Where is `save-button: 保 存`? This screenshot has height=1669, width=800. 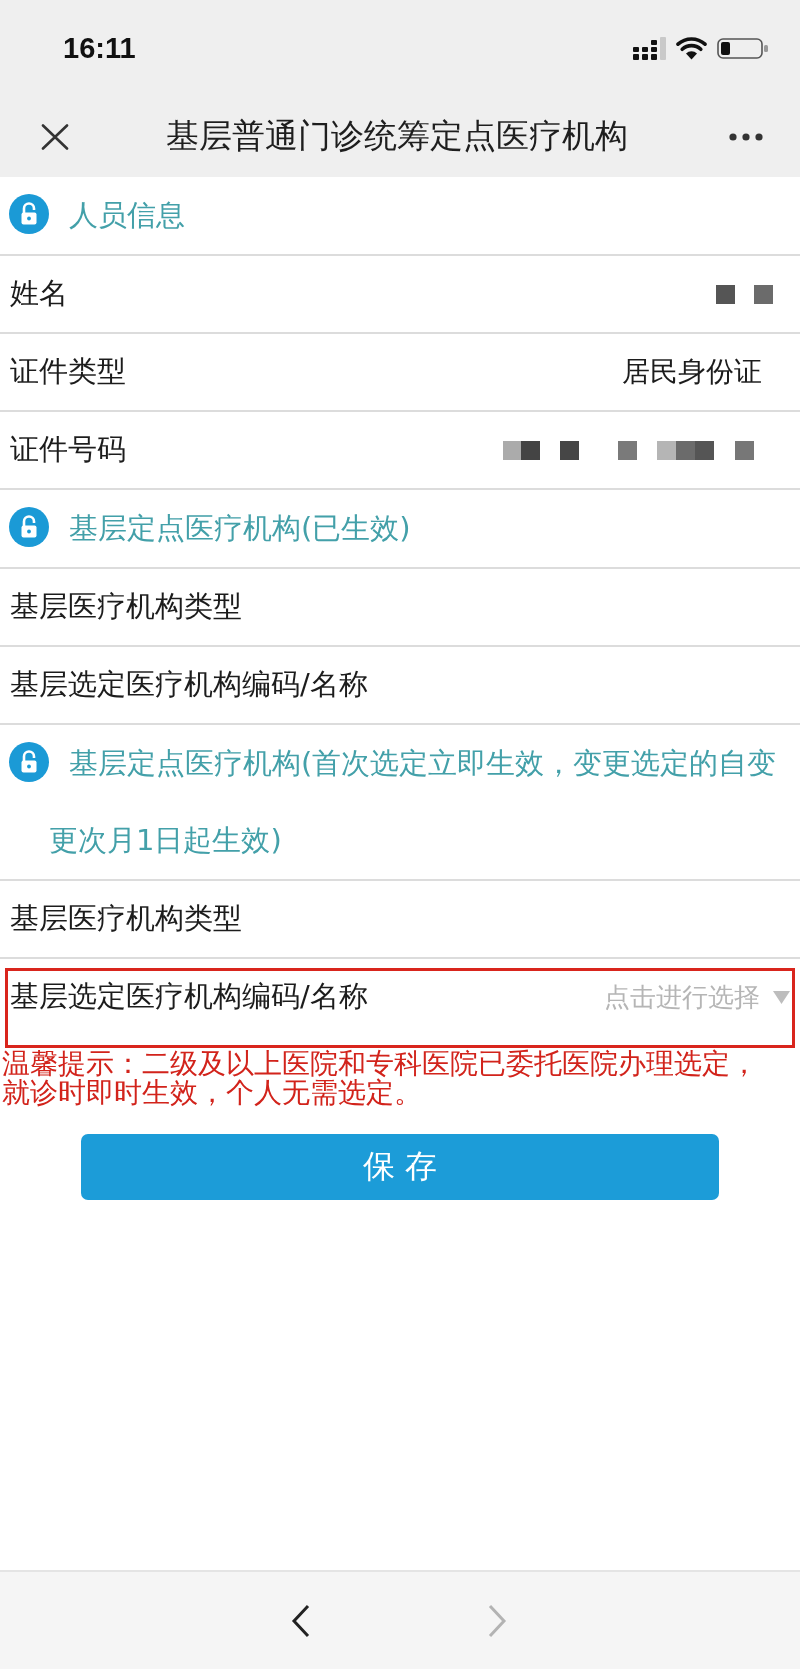
save-button: 保 存 is located at coordinates (400, 1167).